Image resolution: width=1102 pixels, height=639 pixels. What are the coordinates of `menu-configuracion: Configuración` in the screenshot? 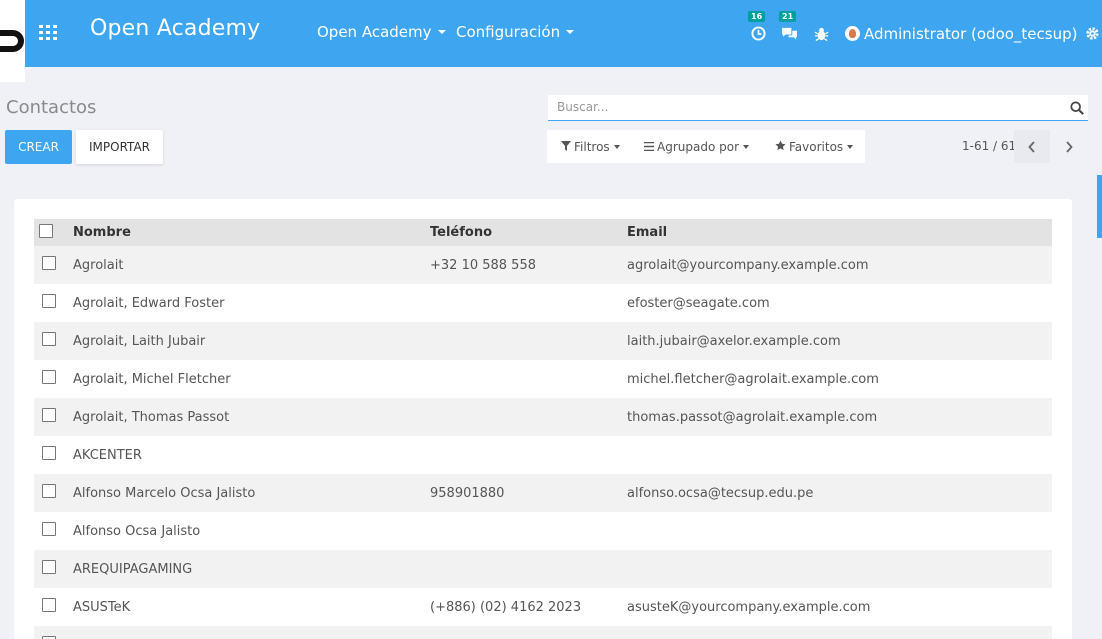 It's located at (515, 32).